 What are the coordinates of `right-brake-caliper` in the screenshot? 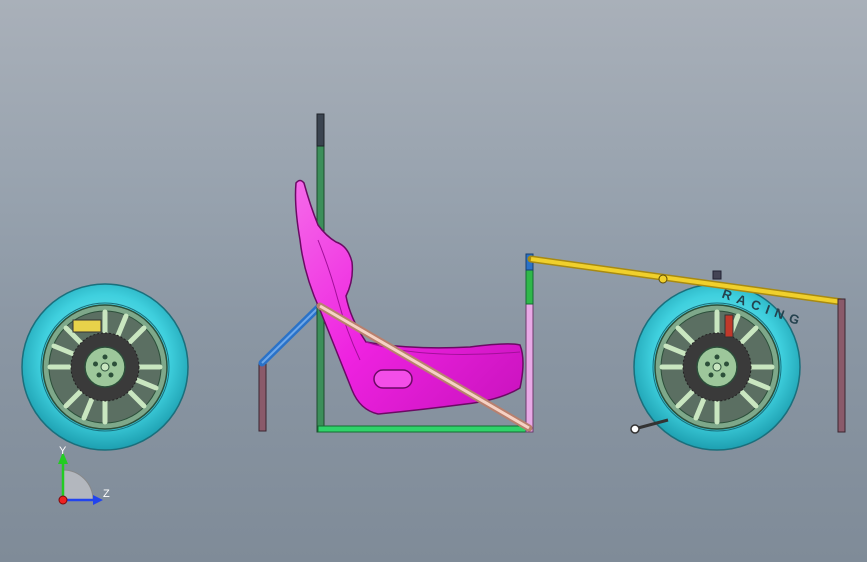 It's located at (729, 326).